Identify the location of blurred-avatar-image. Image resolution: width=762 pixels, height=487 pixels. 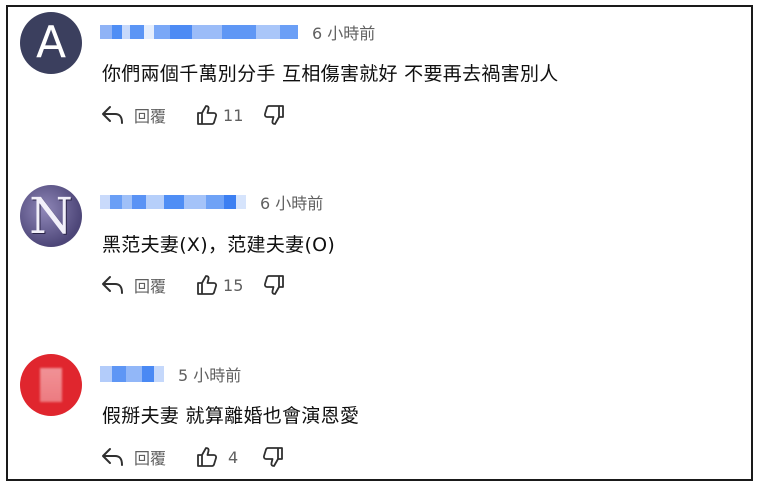
(51, 385).